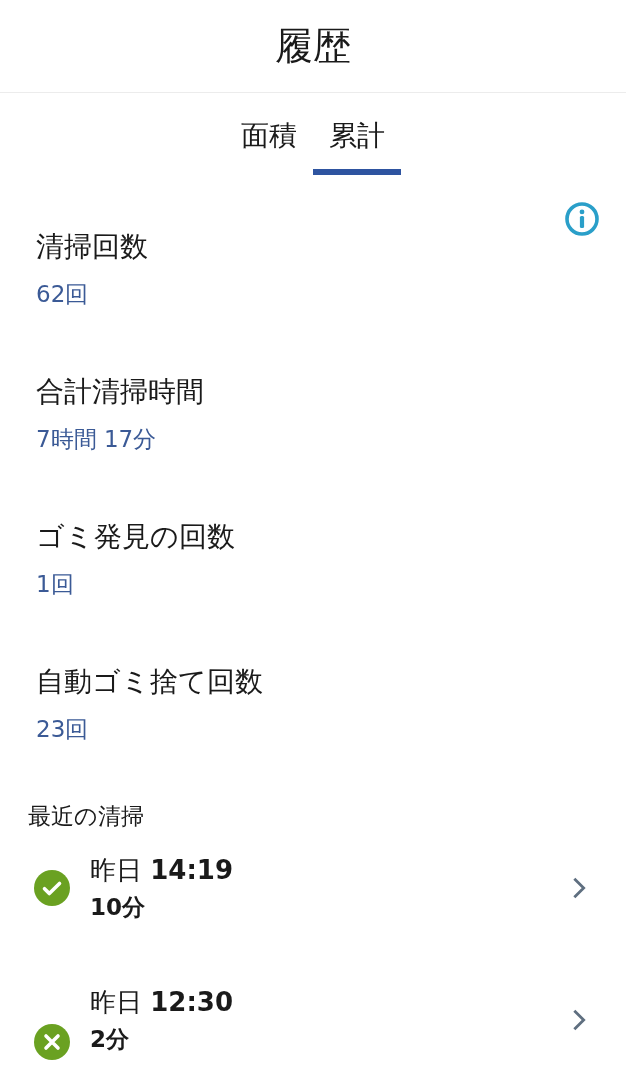  I want to click on stat-label: 自動ゴミ捨て回数, so click(150, 682).